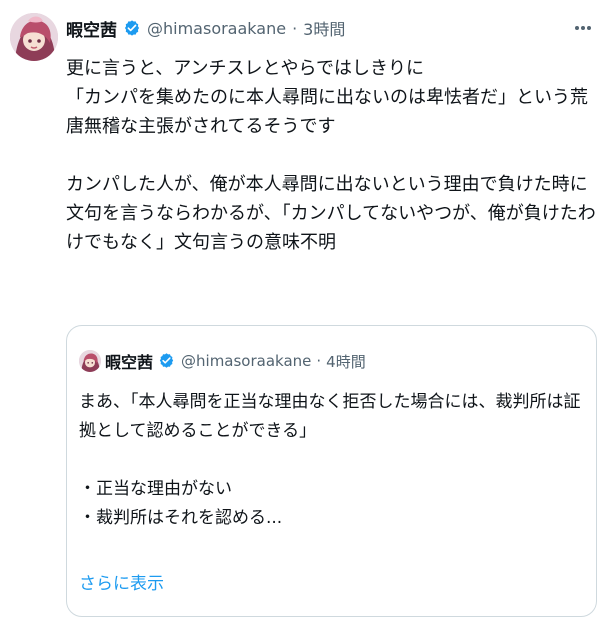 This screenshot has width=609, height=617. What do you see at coordinates (132, 28) in the screenshot?
I see `verified-badge-icon` at bounding box center [132, 28].